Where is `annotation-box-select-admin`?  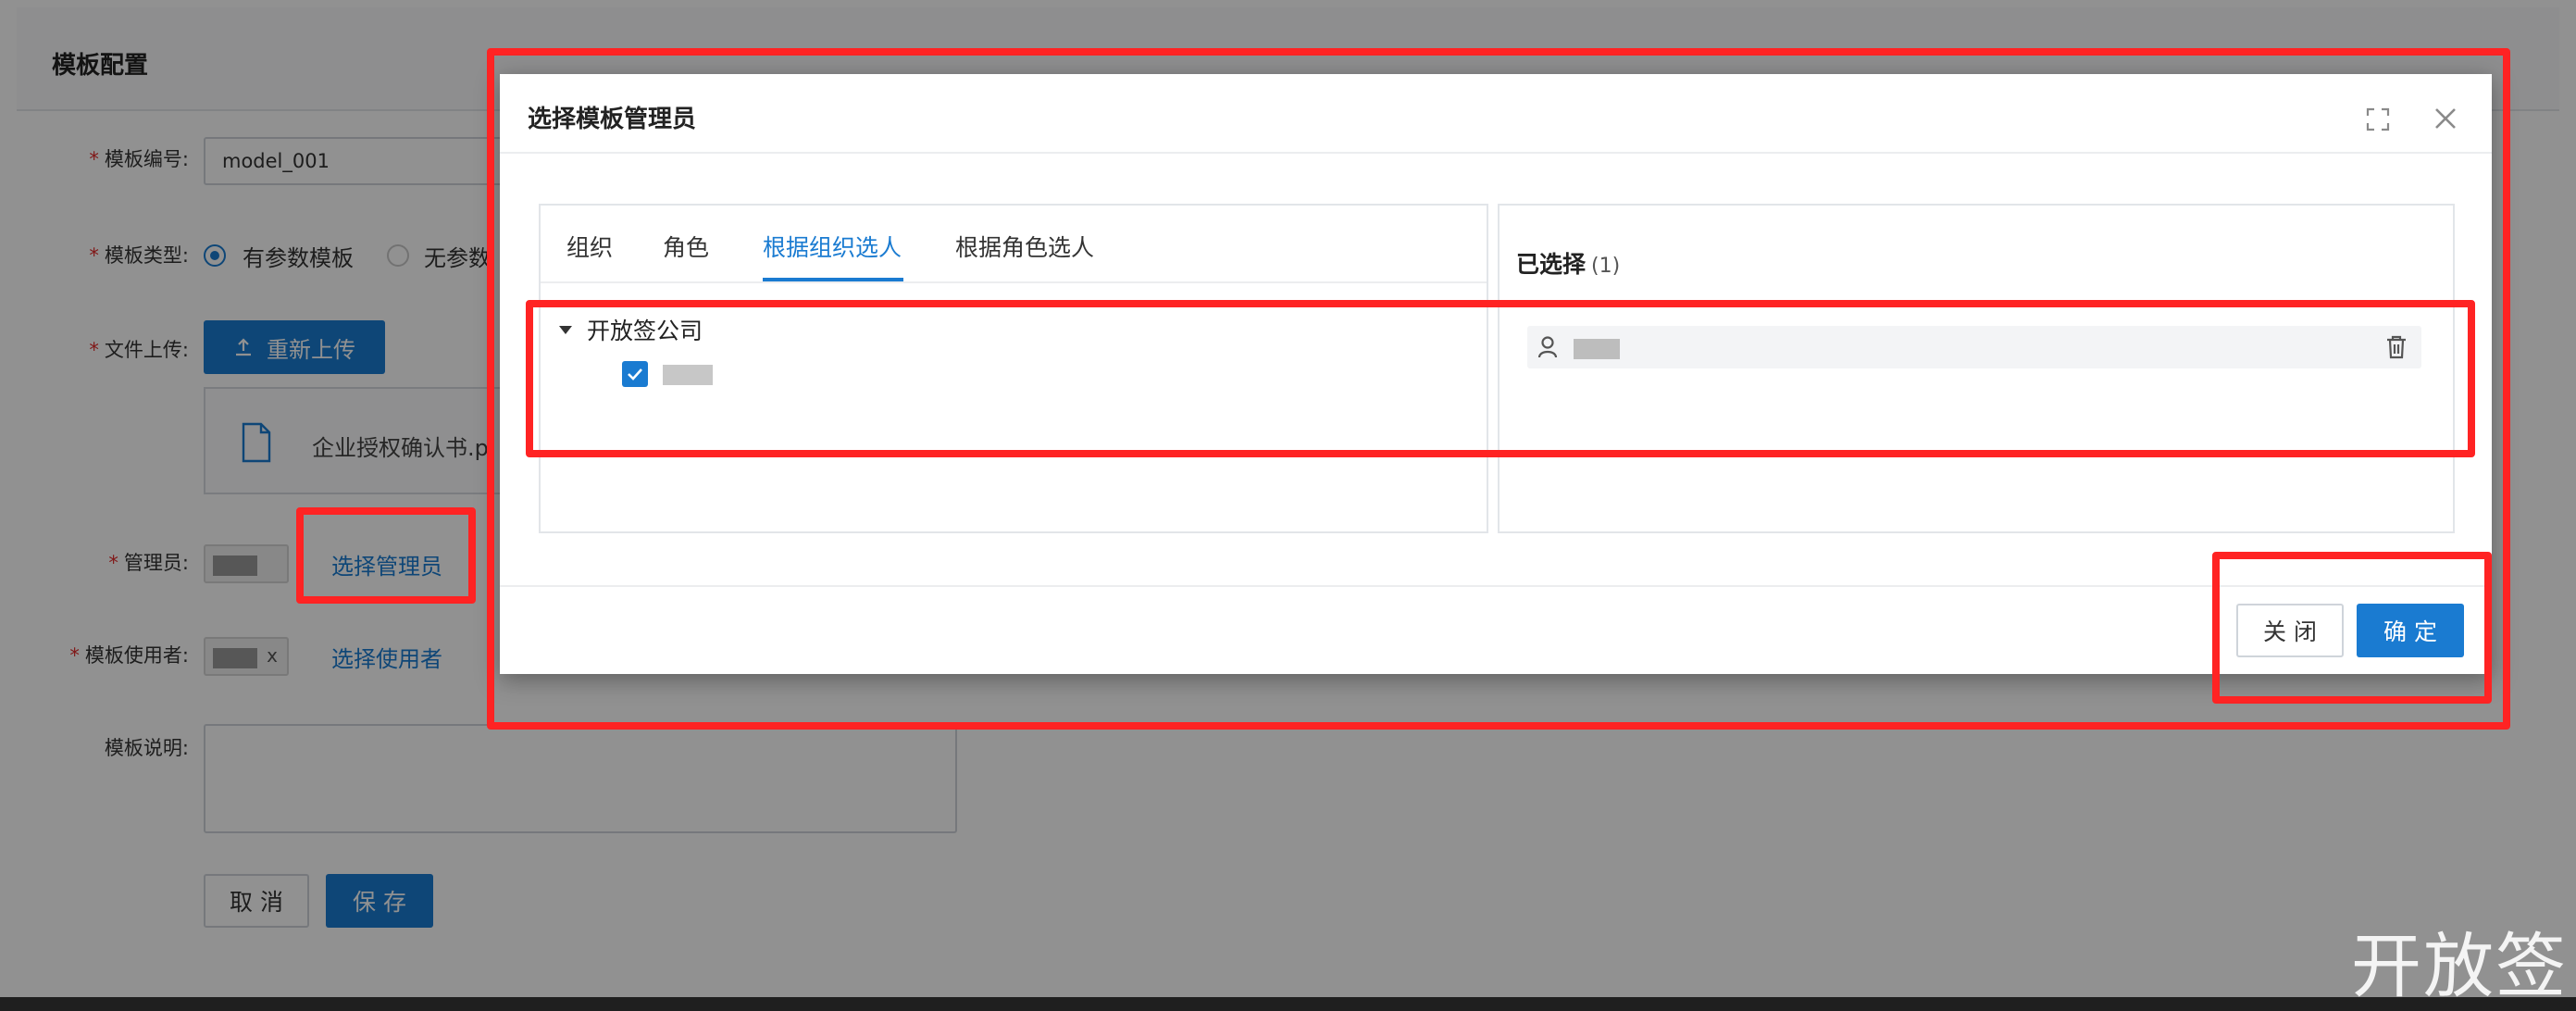
annotation-box-select-admin is located at coordinates (386, 555).